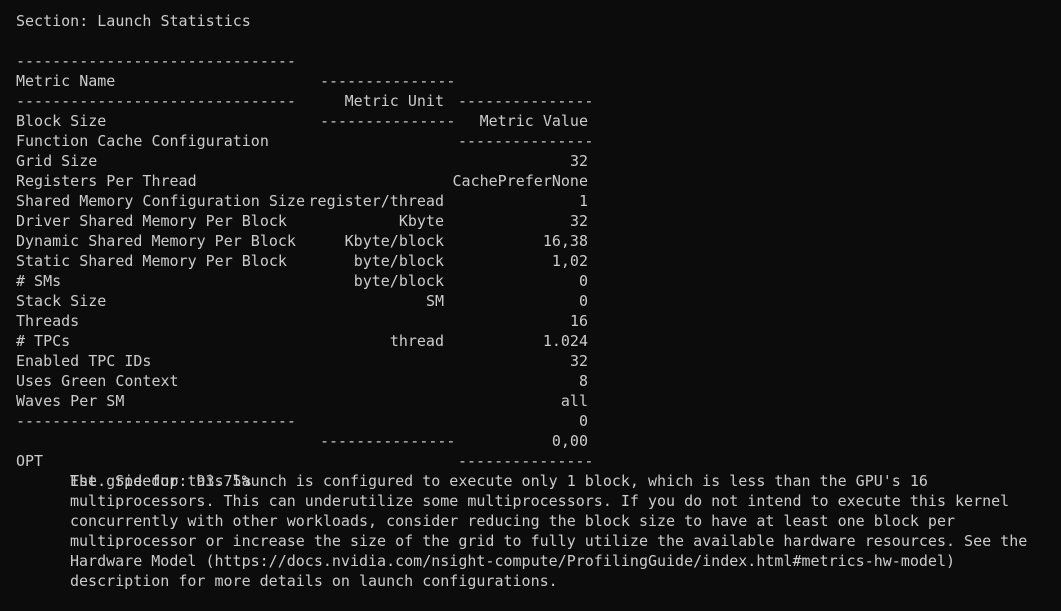  Describe the element at coordinates (536, 170) in the screenshot. I see `table-row: Grid Size 1` at that location.